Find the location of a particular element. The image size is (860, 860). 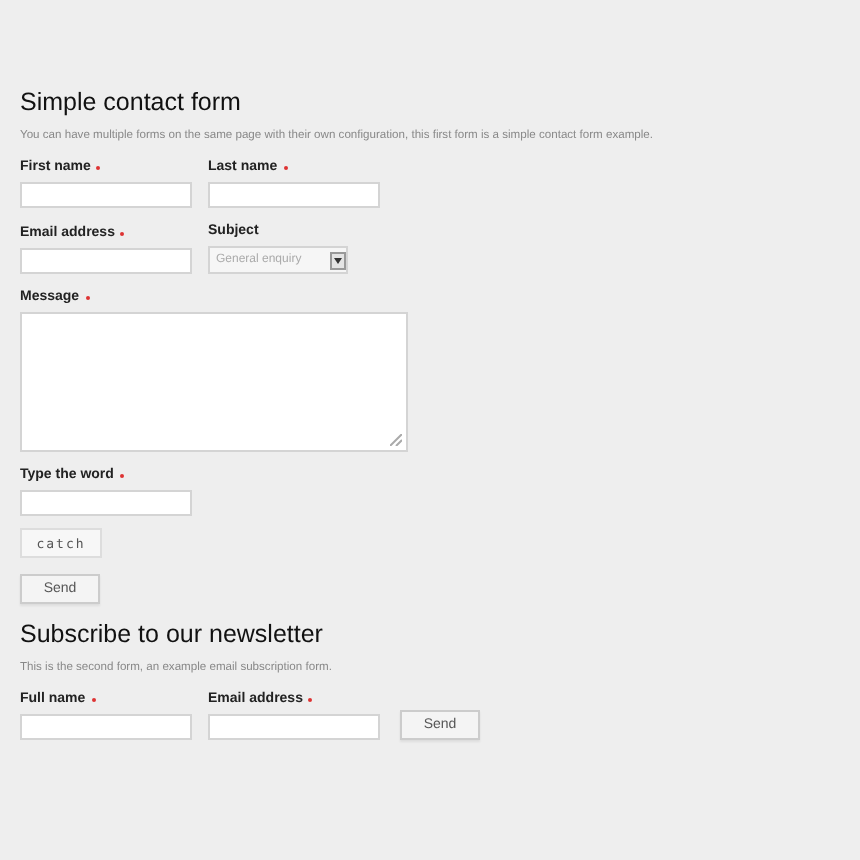

resize-grip-icon is located at coordinates (396, 440).